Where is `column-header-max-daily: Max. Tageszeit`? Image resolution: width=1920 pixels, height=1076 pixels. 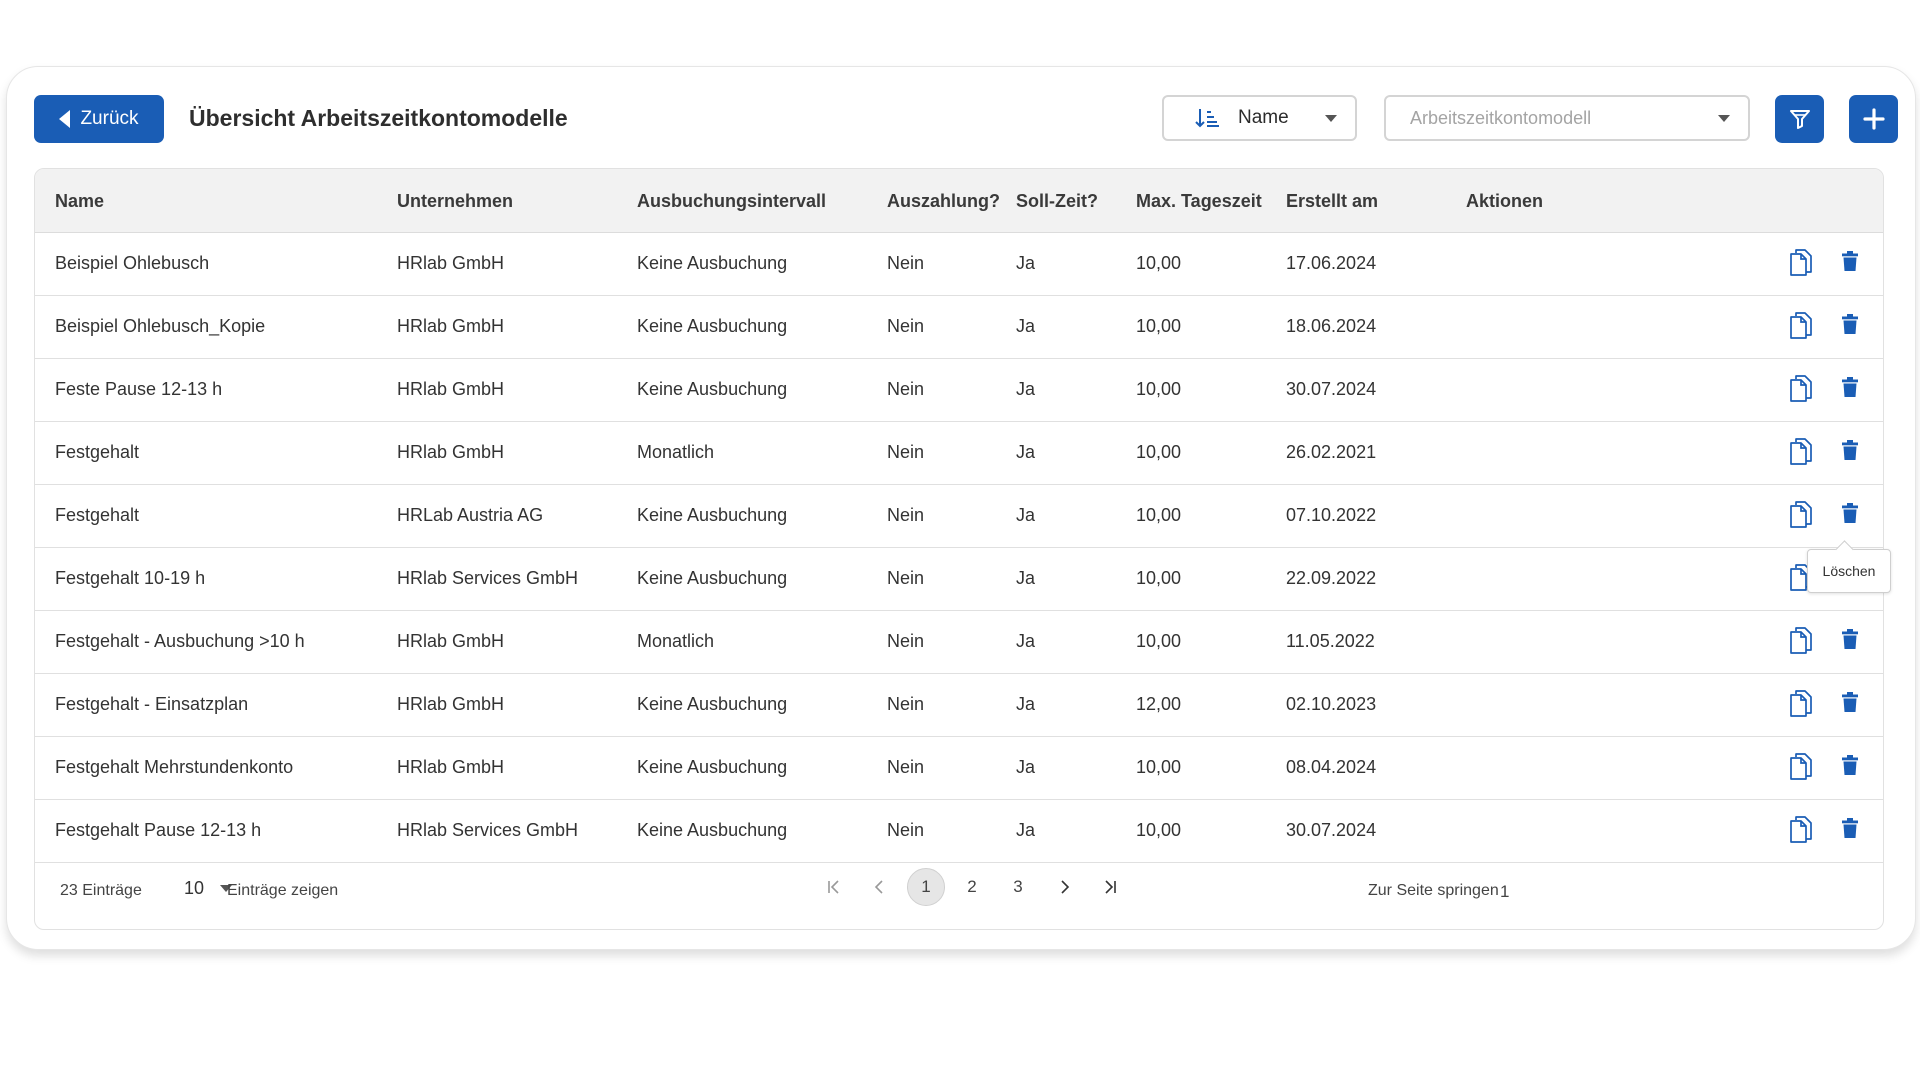
column-header-max-daily: Max. Tageszeit is located at coordinates (1199, 201).